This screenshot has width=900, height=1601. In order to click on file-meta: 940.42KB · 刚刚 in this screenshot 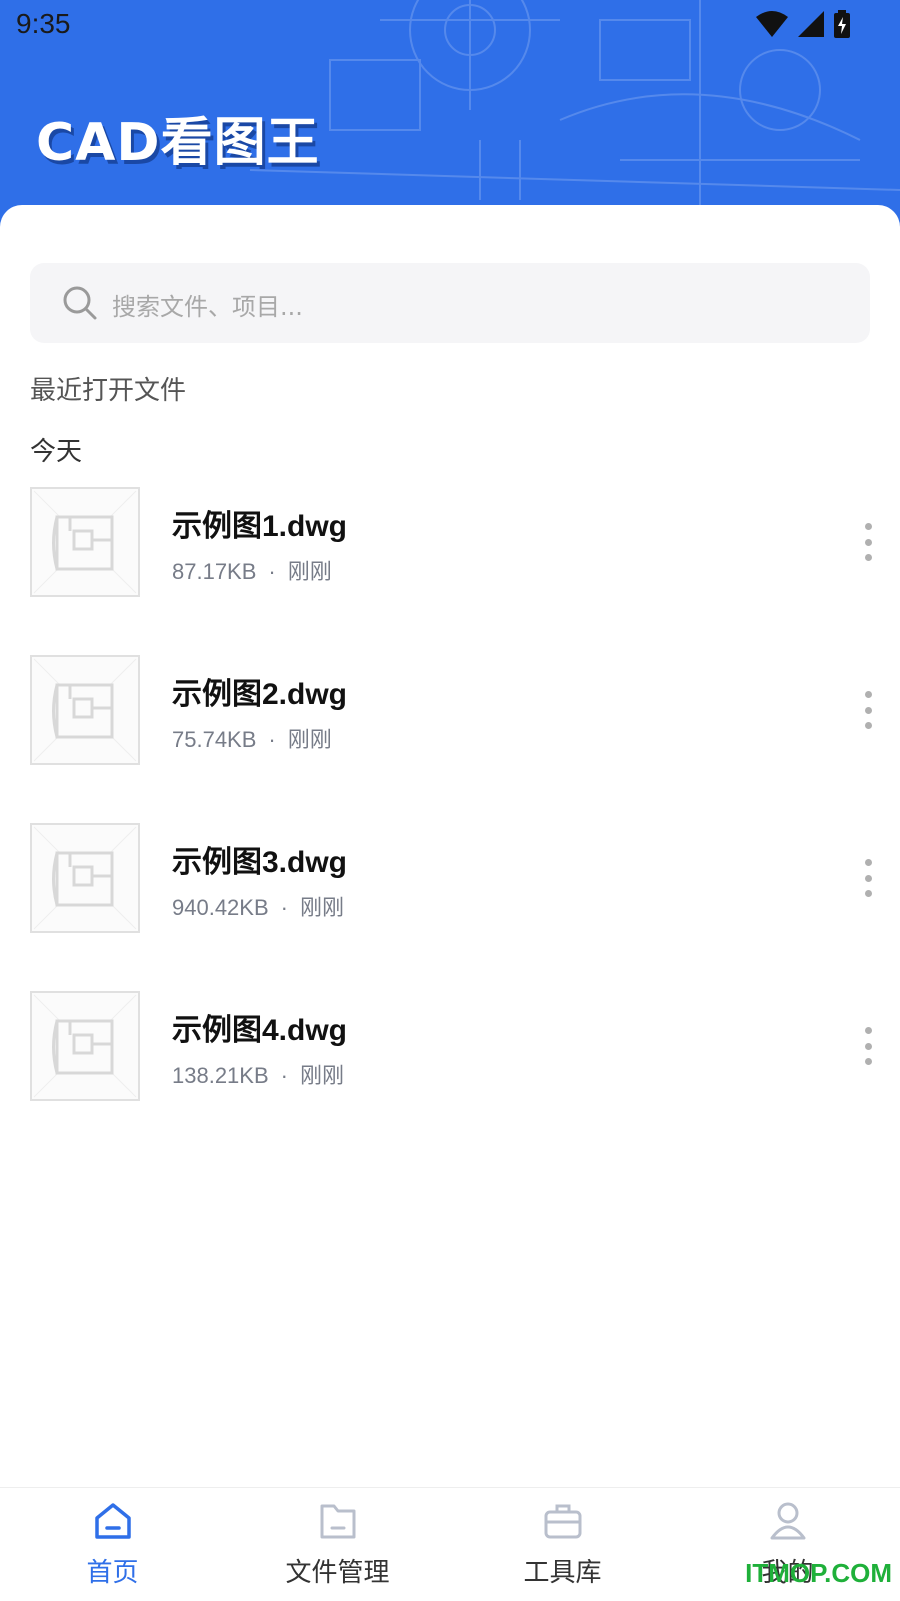, I will do `click(258, 906)`.